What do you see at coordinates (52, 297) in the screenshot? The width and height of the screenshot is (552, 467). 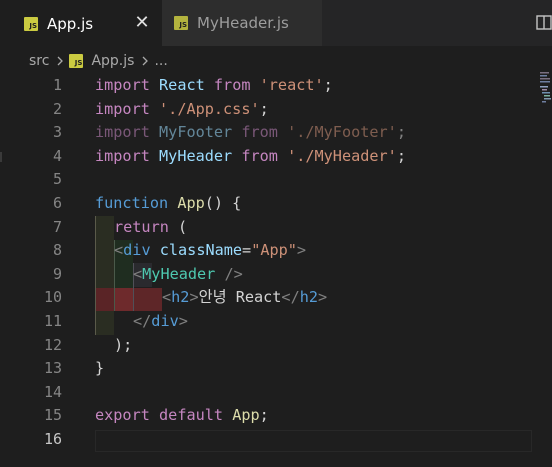 I see `line-number: 10` at bounding box center [52, 297].